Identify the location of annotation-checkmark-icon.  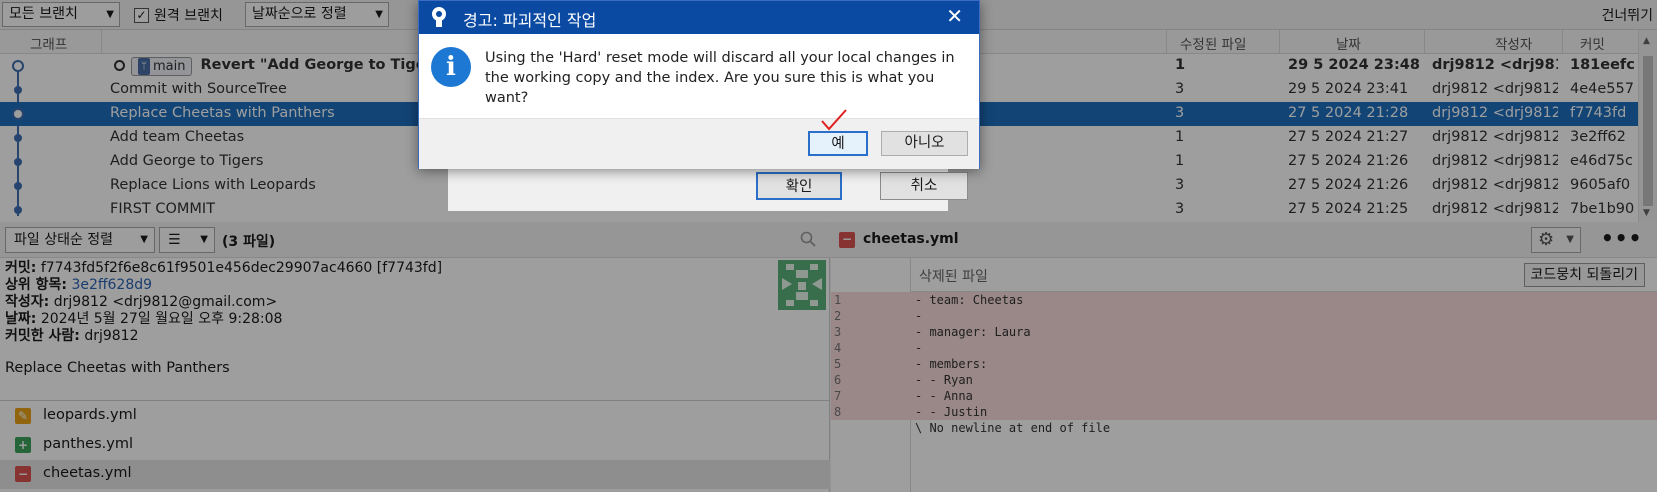
(834, 120).